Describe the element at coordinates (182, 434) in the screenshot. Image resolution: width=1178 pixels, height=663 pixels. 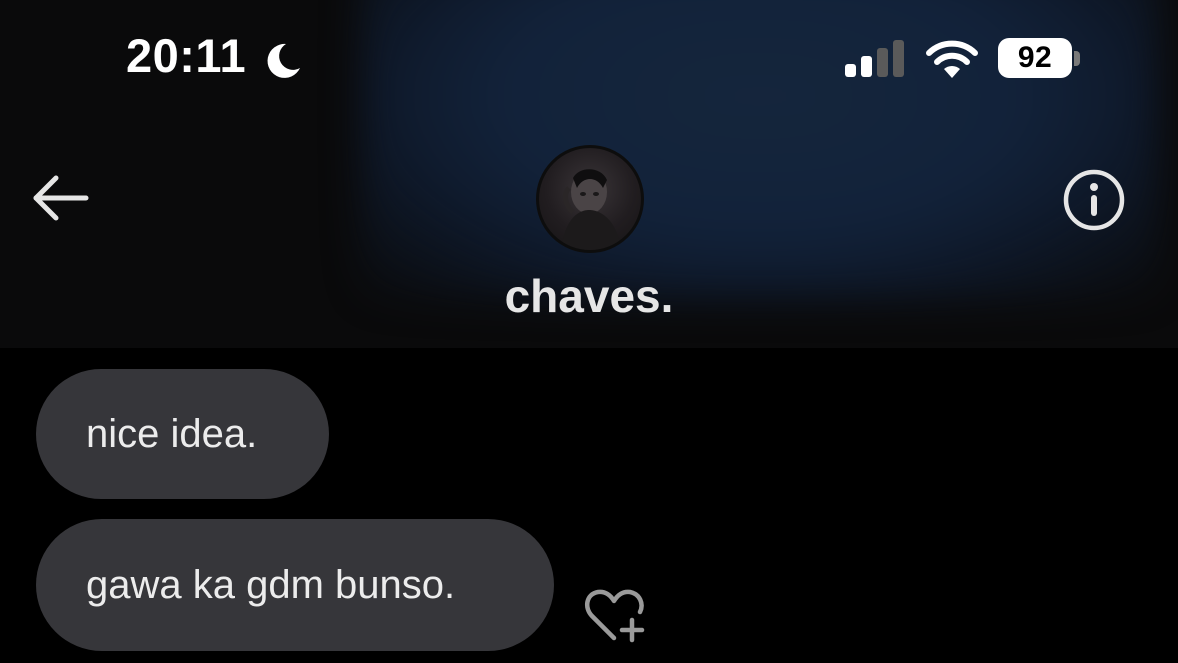
I see `message-bubble: nice idea.` at that location.